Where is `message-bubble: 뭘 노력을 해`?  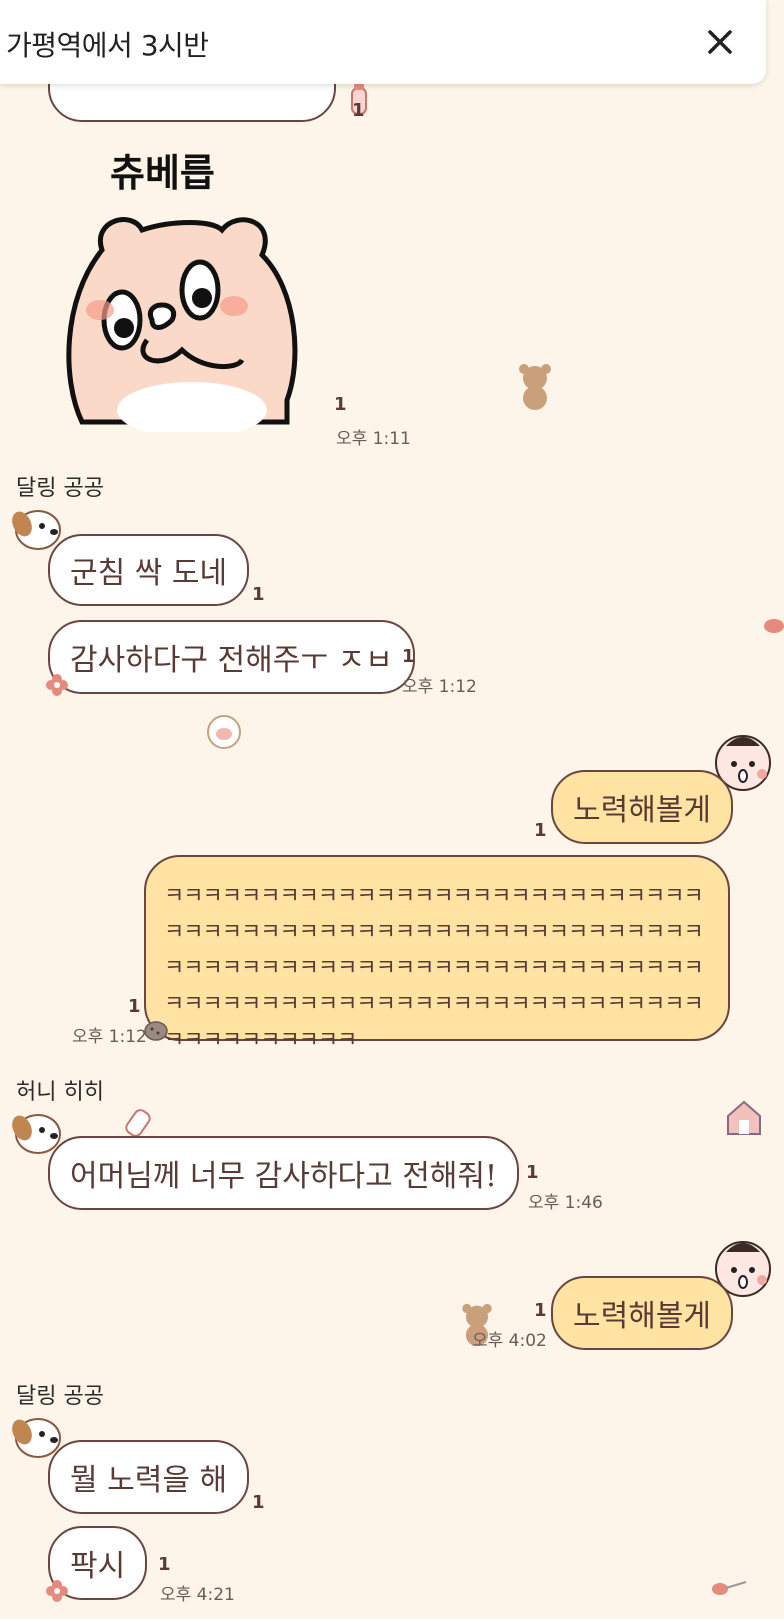
message-bubble: 뭘 노력을 해 is located at coordinates (149, 1477).